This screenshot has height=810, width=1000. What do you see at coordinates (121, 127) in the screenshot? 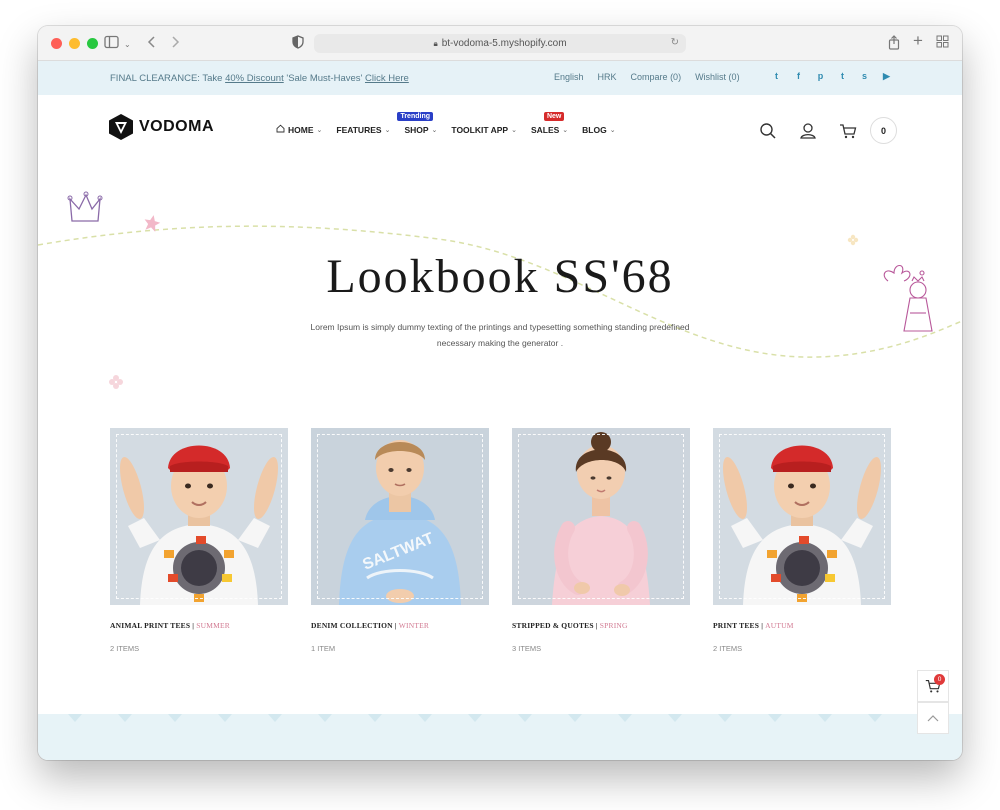
I see `logo-mark-icon` at bounding box center [121, 127].